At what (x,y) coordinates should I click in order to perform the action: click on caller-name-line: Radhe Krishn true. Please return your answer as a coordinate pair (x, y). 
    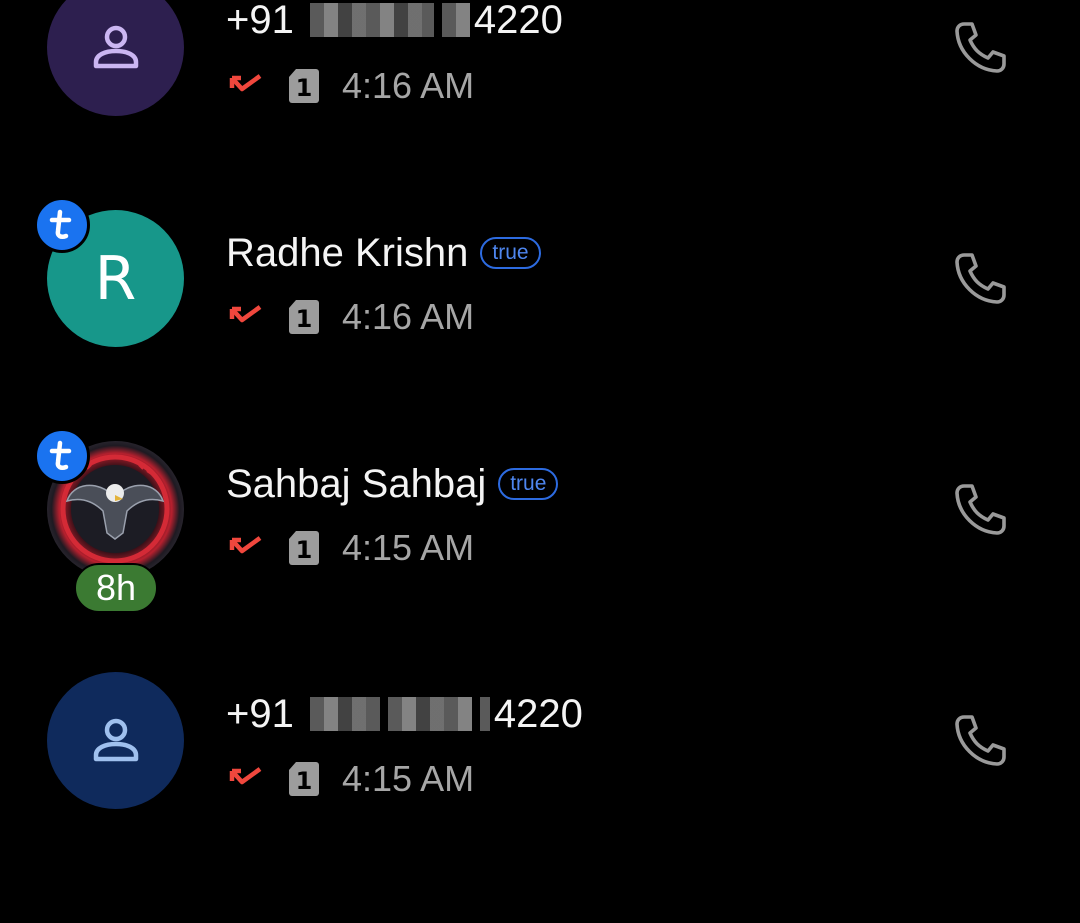
    Looking at the image, I should click on (383, 253).